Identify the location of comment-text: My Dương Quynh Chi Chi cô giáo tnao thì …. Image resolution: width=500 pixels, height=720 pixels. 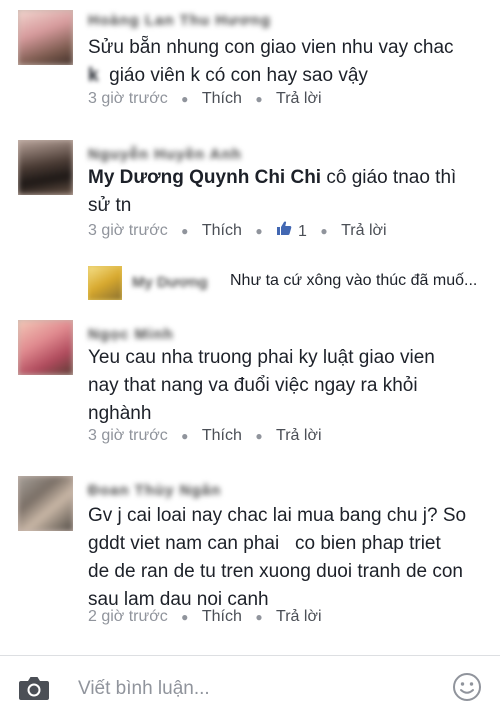
(285, 192).